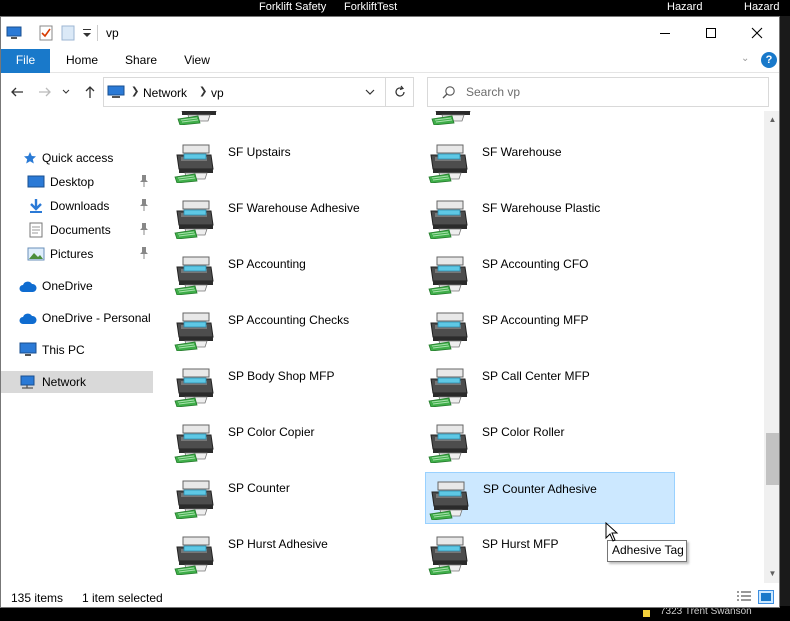  What do you see at coordinates (296, 274) in the screenshot?
I see `printer-tile: SP Accounting` at bounding box center [296, 274].